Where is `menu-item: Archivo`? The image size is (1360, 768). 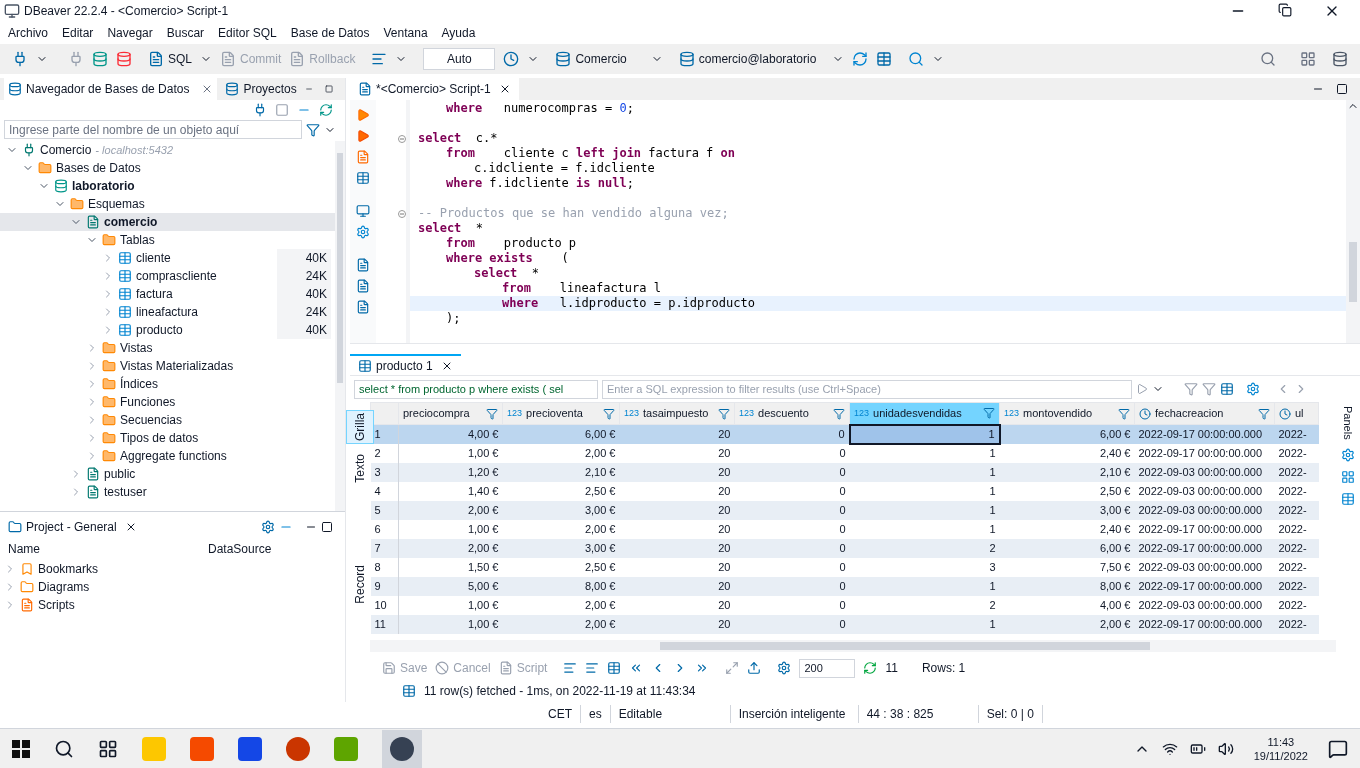 menu-item: Archivo is located at coordinates (28, 33).